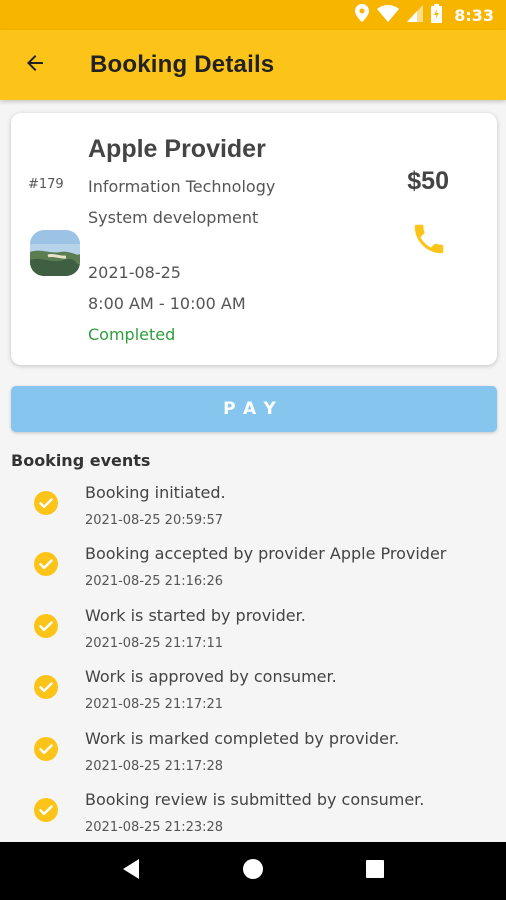 The image size is (506, 900). I want to click on event-item: Booking initiated. 2021-08-25 20:59:57, so click(253, 508).